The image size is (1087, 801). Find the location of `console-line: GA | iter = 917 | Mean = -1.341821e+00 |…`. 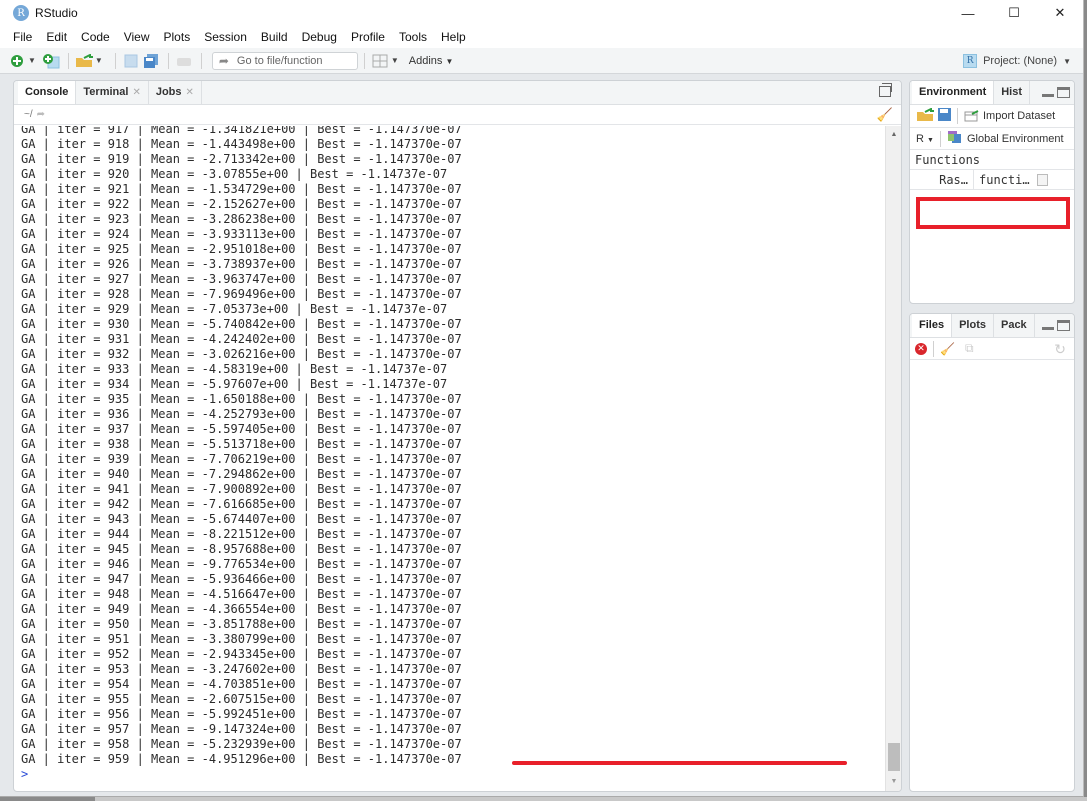

console-line: GA | iter = 917 | Mean = -1.341821e+00 |… is located at coordinates (241, 131).